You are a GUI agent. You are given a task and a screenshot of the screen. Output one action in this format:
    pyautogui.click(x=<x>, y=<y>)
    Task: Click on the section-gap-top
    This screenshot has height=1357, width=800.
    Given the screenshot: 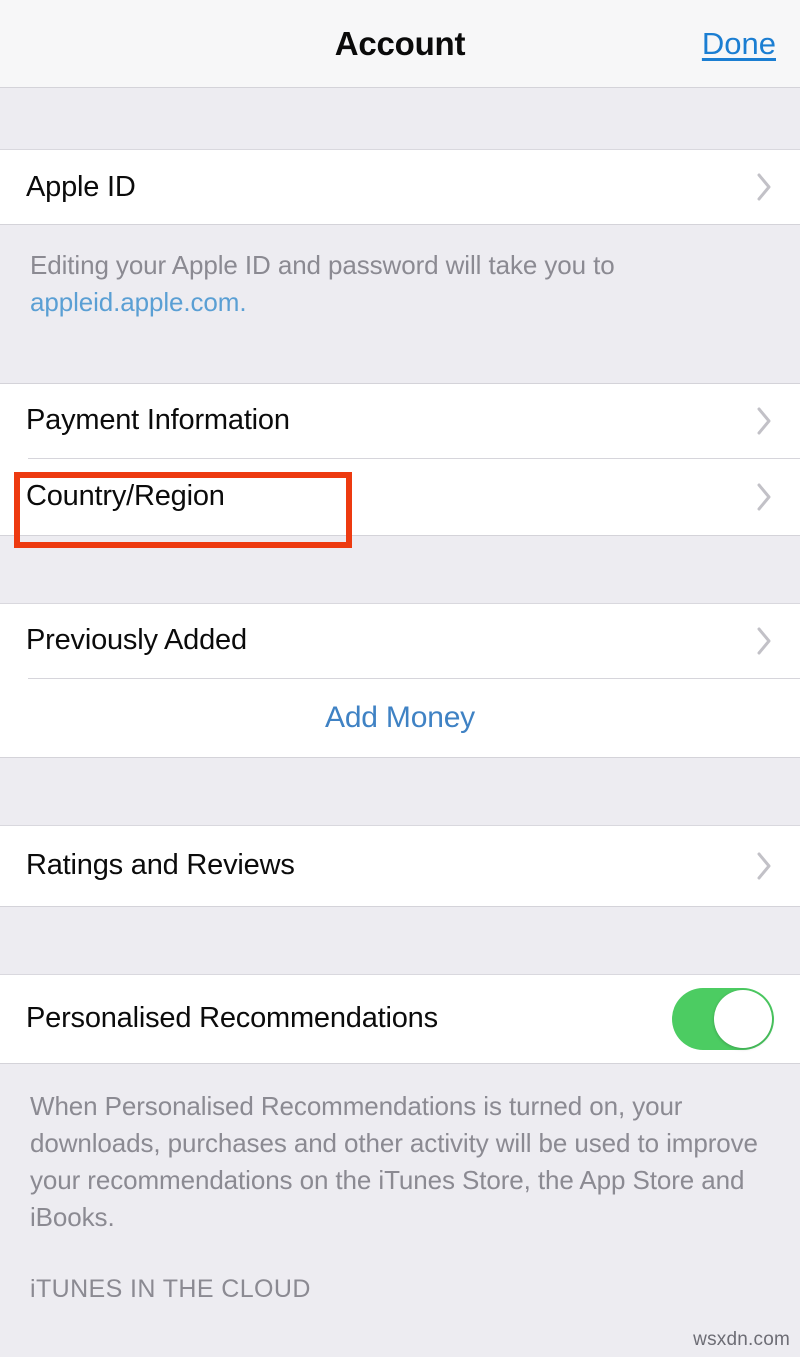 What is the action you would take?
    pyautogui.click(x=400, y=119)
    